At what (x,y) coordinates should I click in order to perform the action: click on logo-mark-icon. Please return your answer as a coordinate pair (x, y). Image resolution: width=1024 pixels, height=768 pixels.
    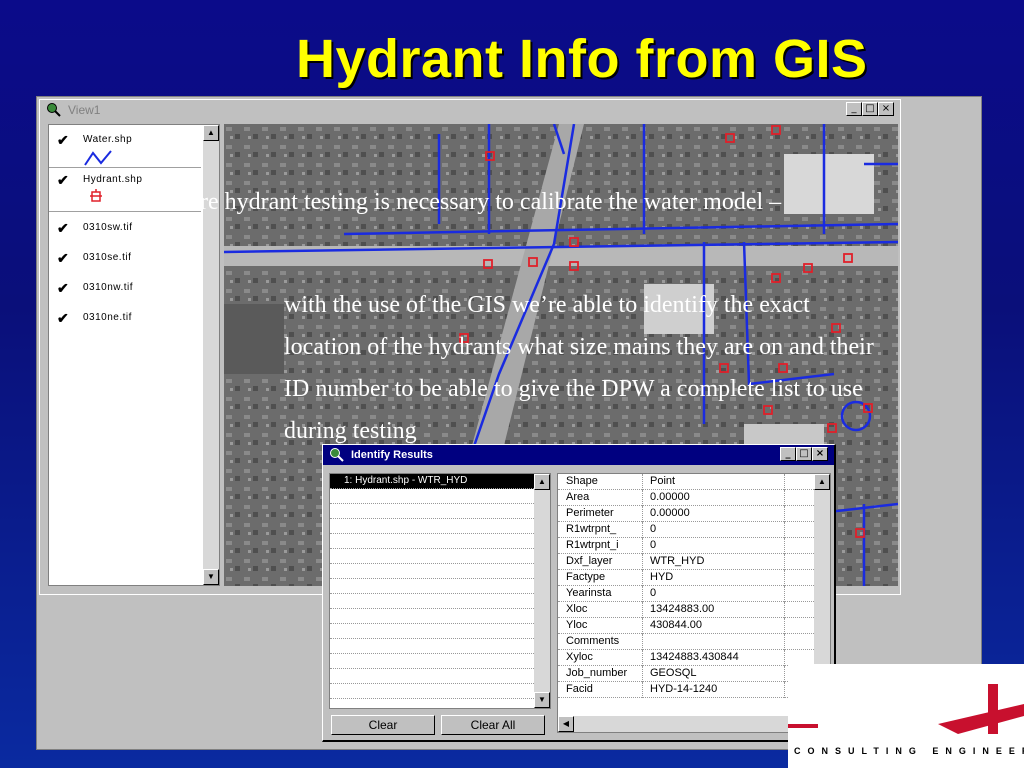
    Looking at the image, I should click on (906, 709).